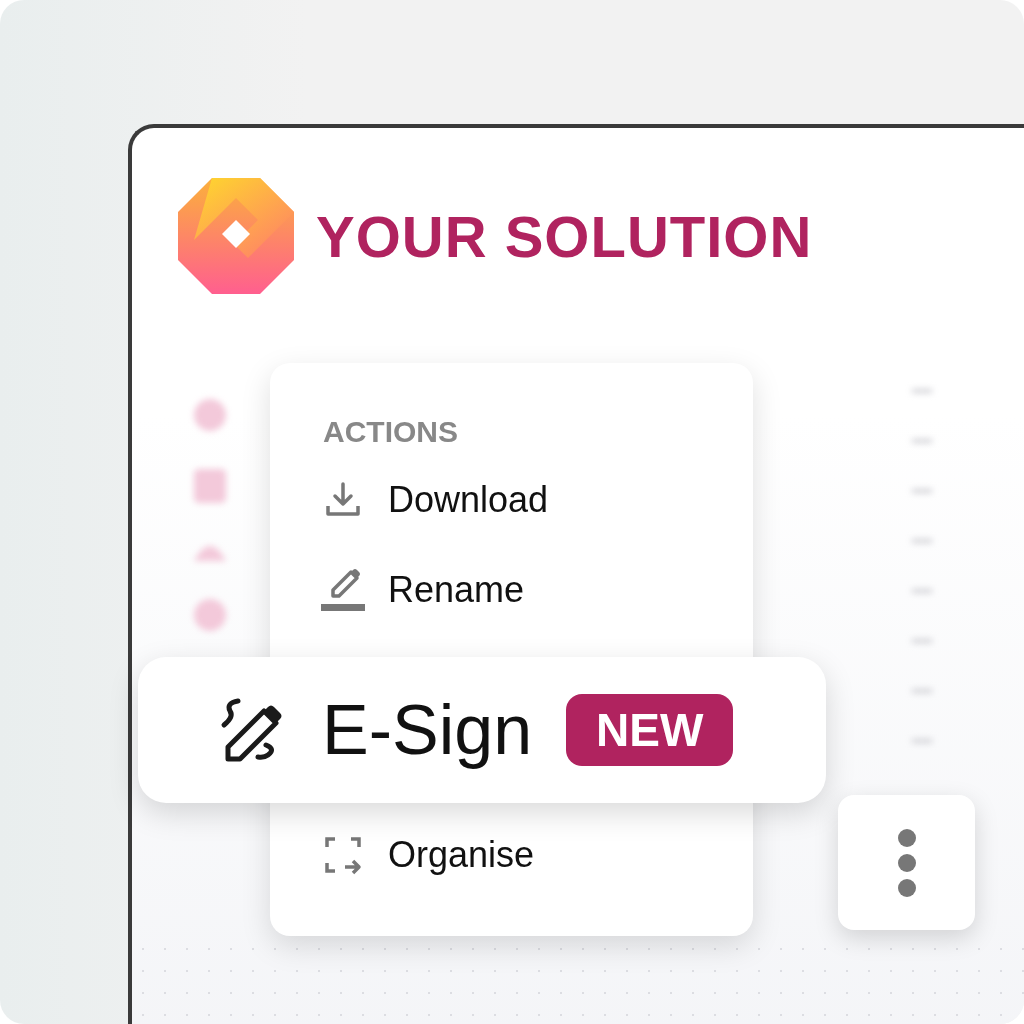  I want to click on pencil-icon, so click(343, 590).